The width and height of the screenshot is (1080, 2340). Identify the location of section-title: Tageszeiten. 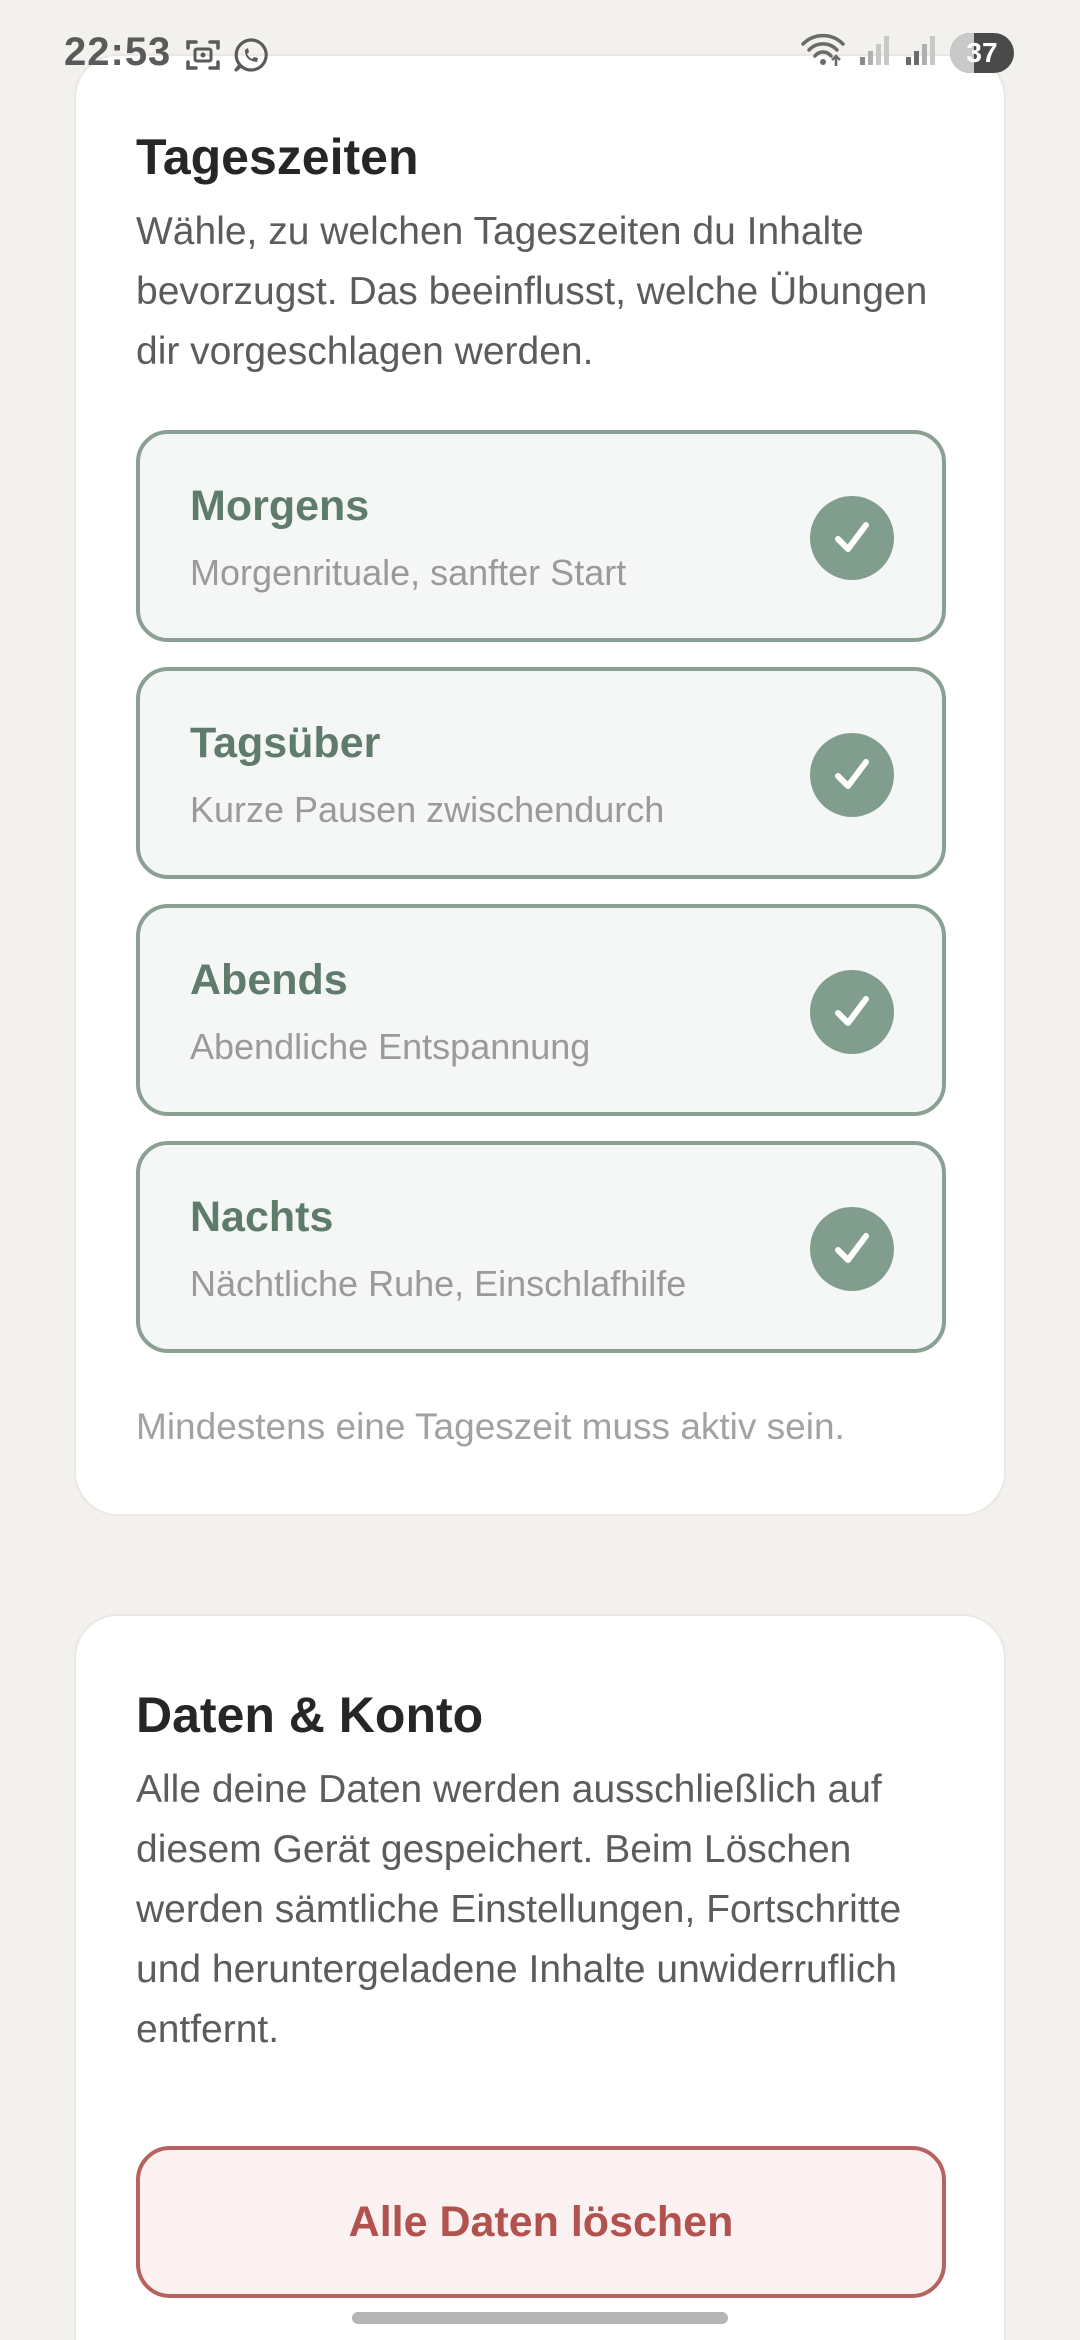
(277, 157).